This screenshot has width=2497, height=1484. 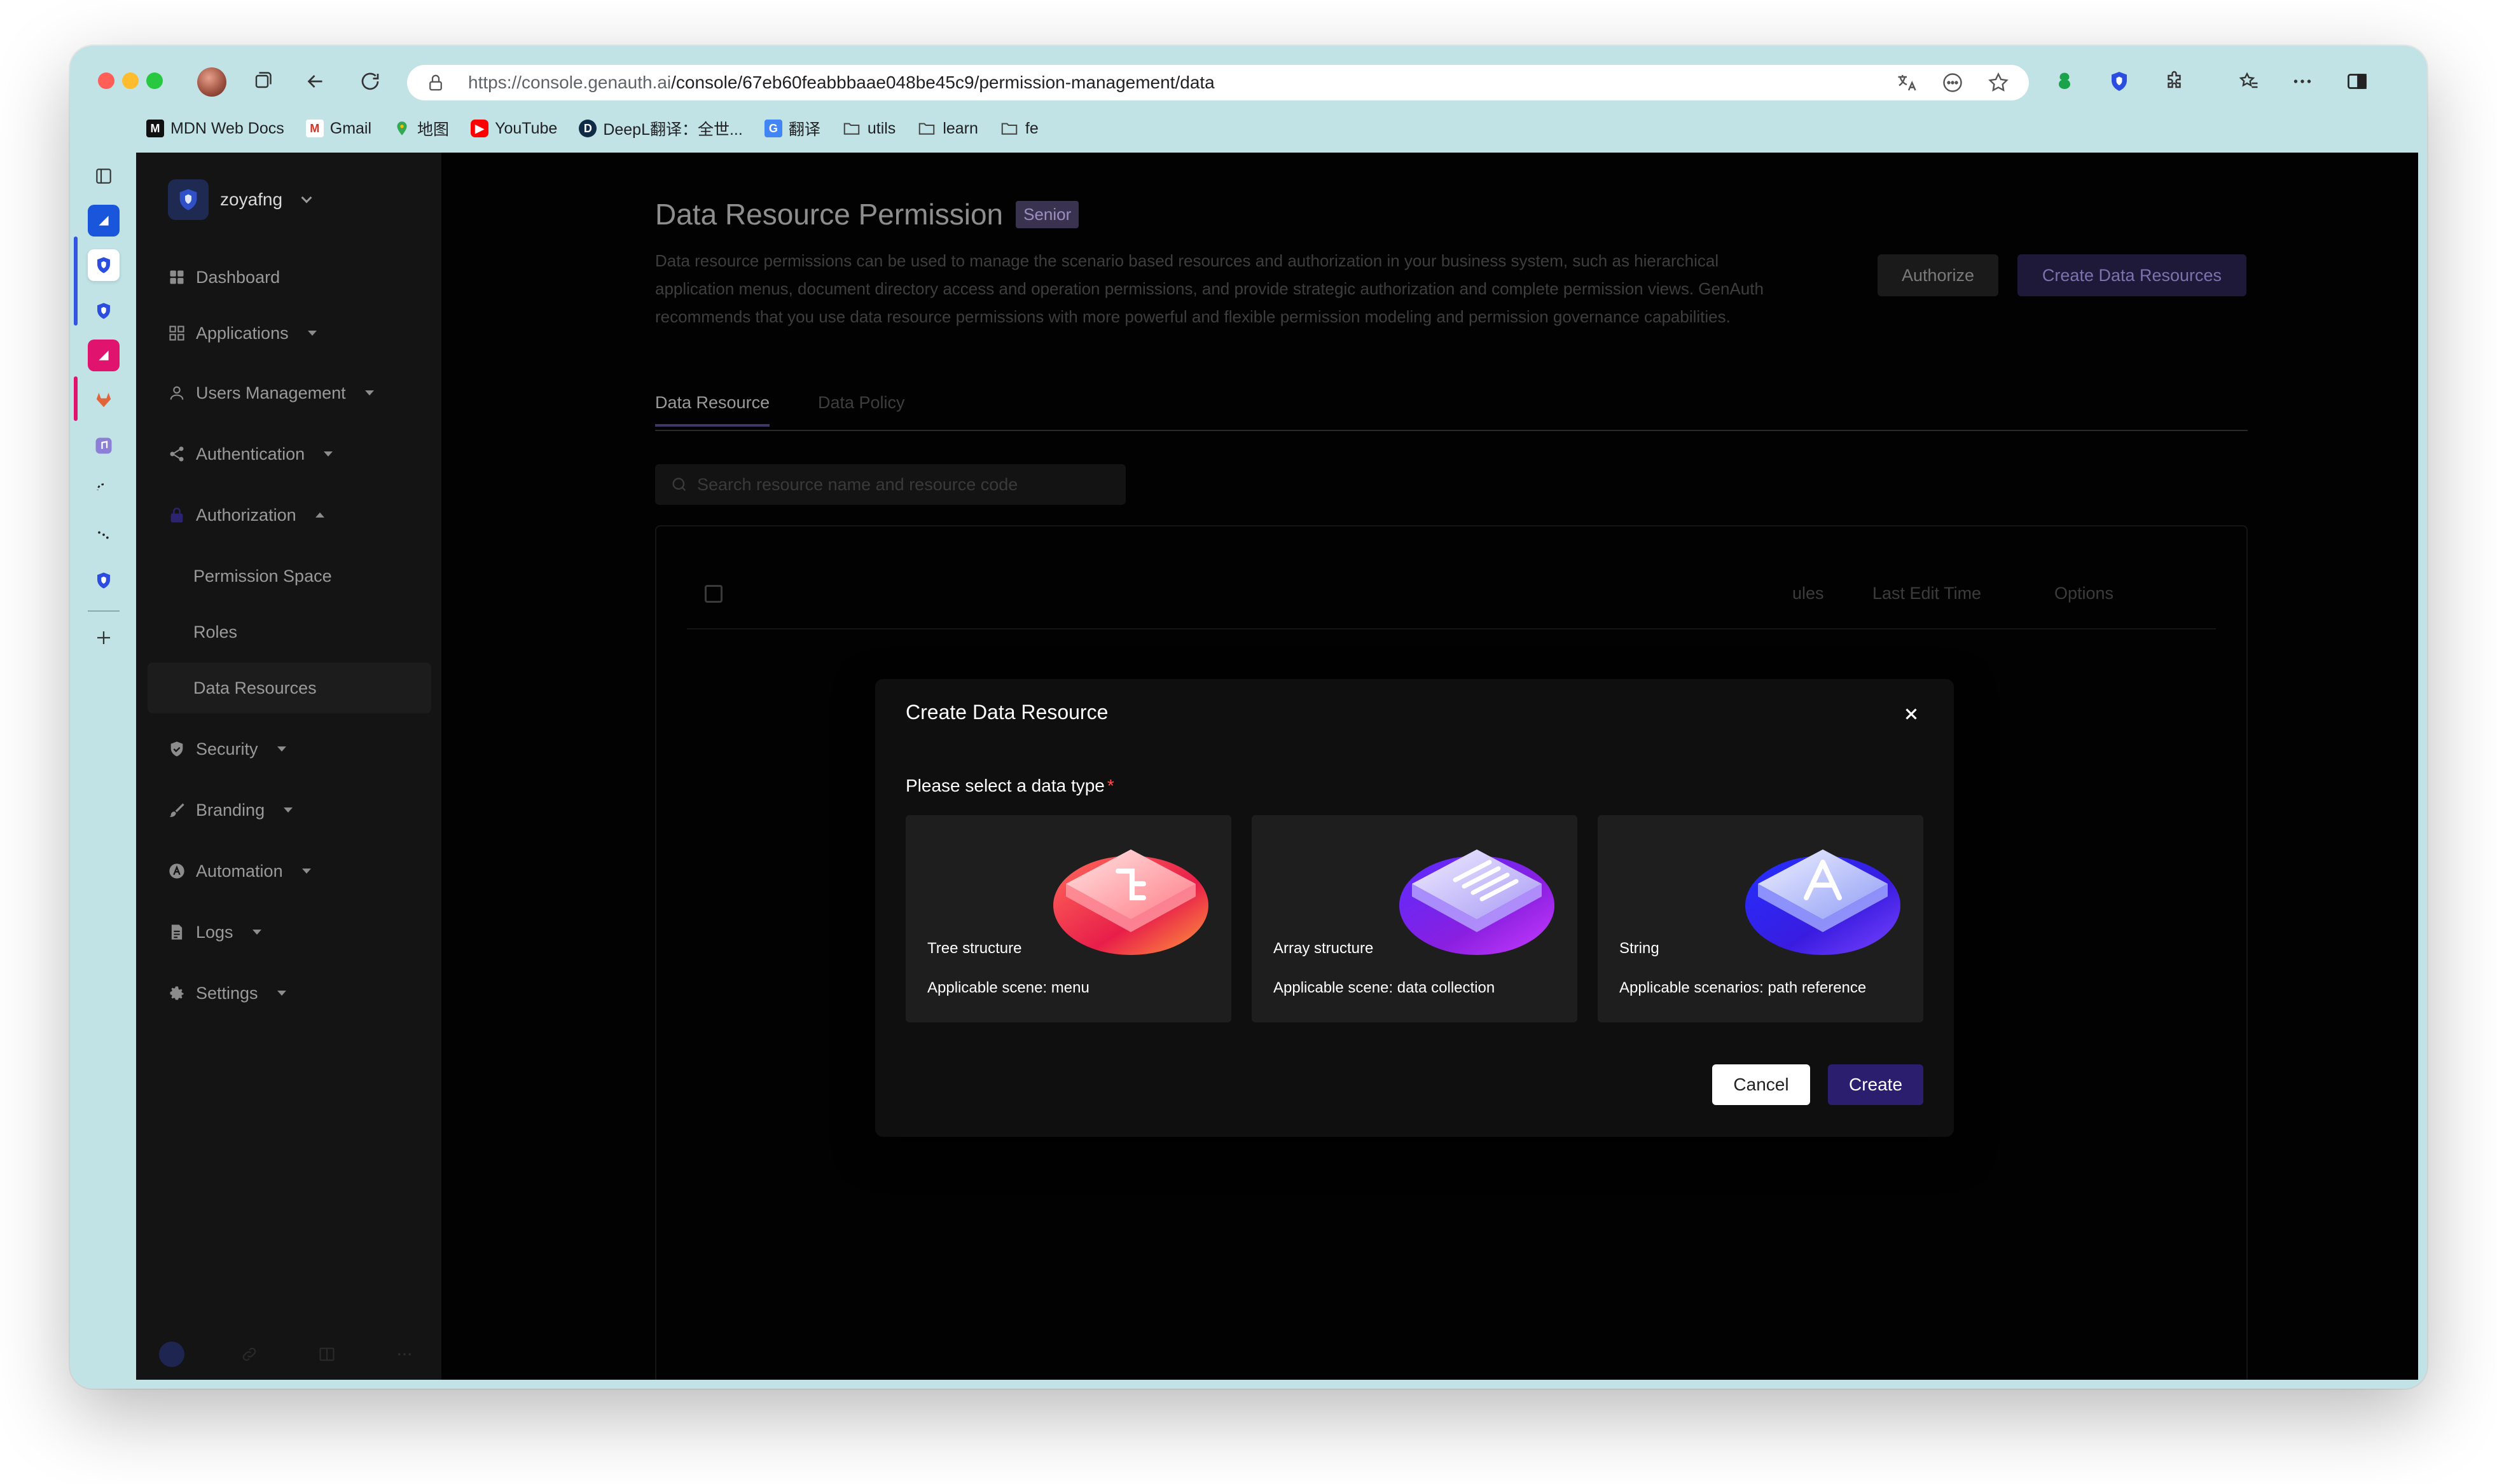 What do you see at coordinates (1010, 785) in the screenshot?
I see `data-type-label: Please select a data type *` at bounding box center [1010, 785].